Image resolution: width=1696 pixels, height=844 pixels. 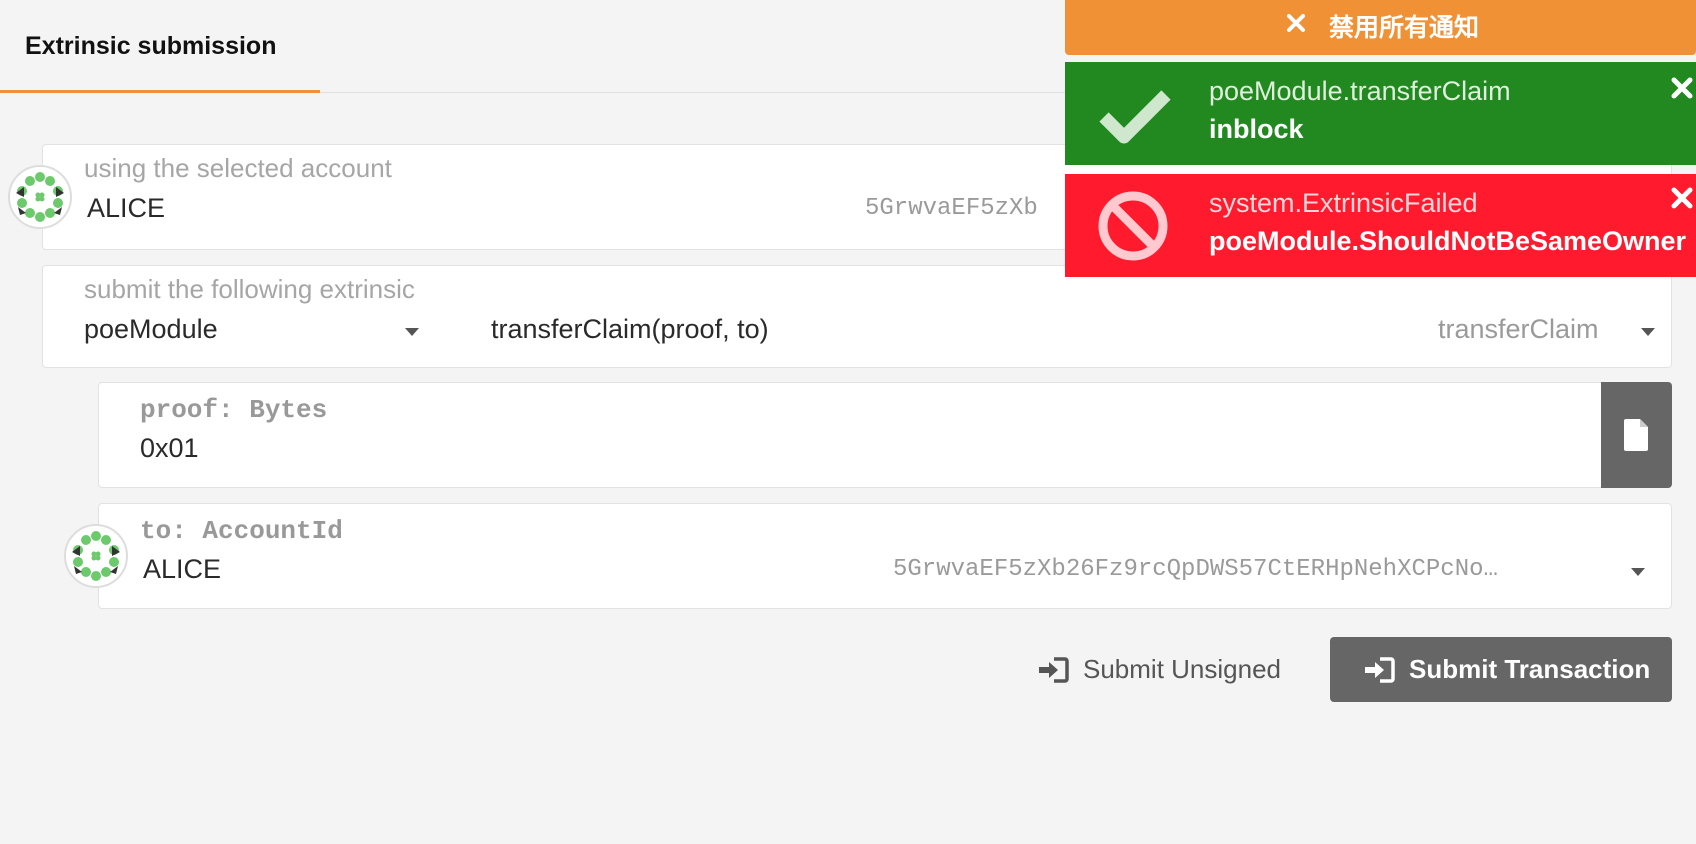 What do you see at coordinates (169, 448) in the screenshot?
I see `proof-input: 0x01` at bounding box center [169, 448].